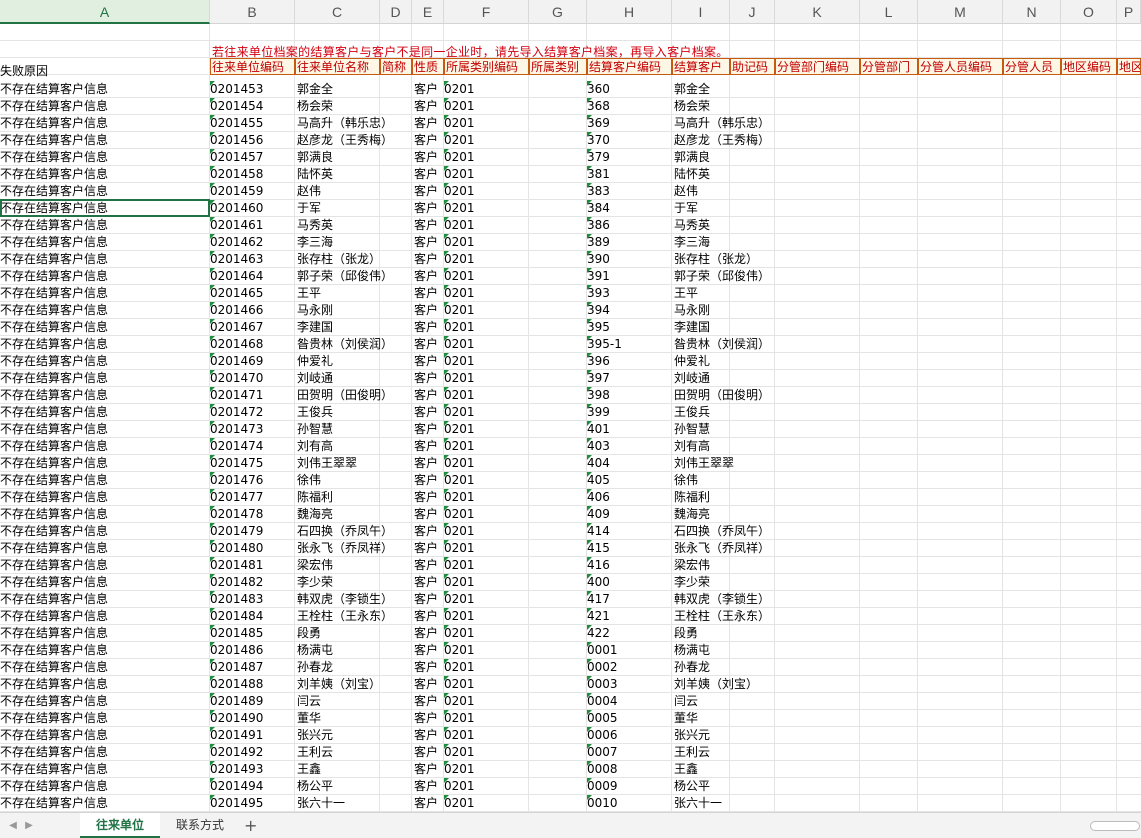 This screenshot has height=838, width=1141. Describe the element at coordinates (629, 803) in the screenshot. I see `cell-sc: 0010` at that location.